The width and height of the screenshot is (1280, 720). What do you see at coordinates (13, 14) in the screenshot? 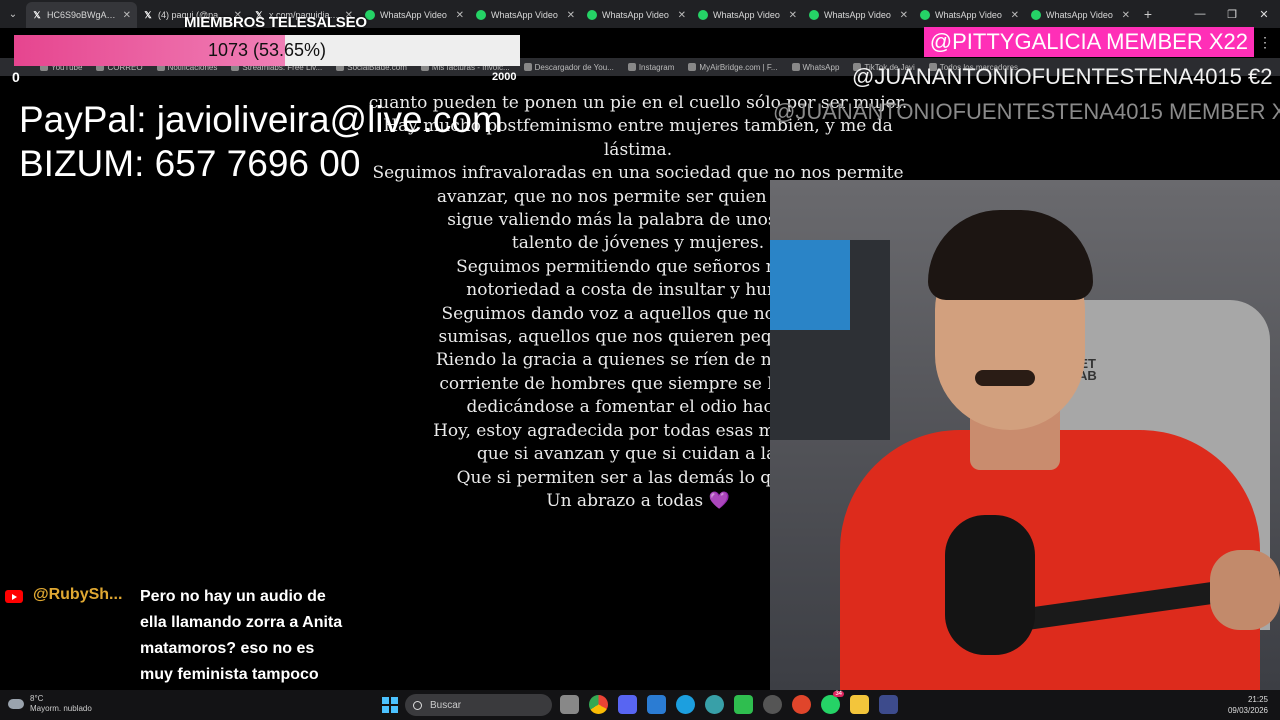
I see `tab-search-icon: ⌄` at bounding box center [13, 14].